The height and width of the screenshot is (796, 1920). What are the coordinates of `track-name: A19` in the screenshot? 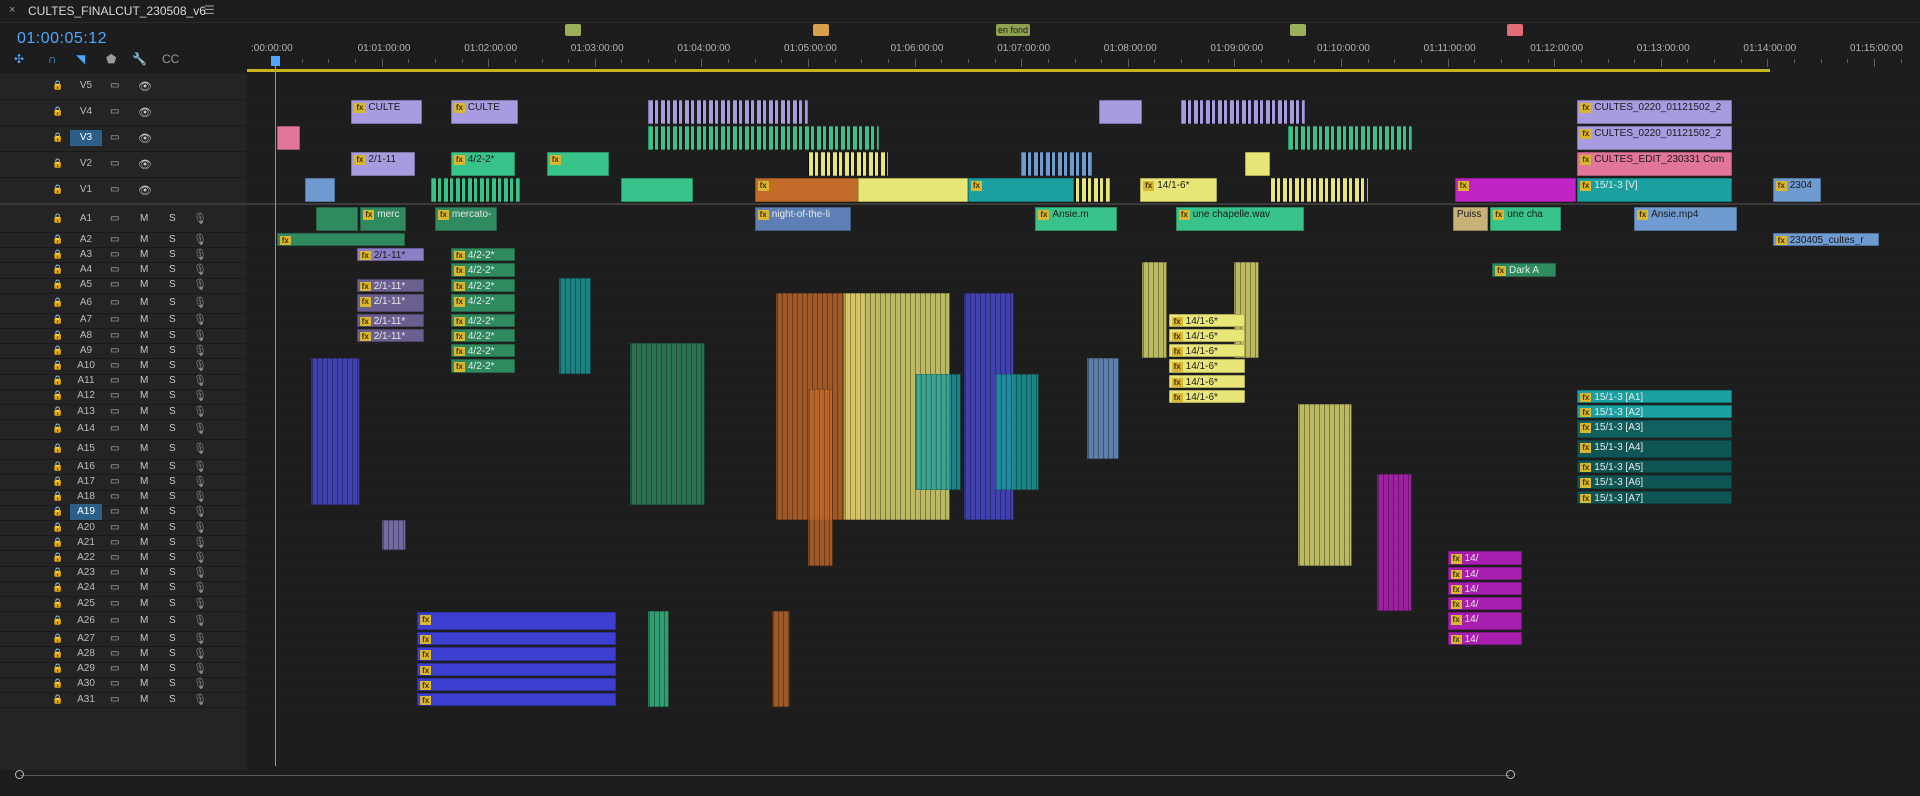 It's located at (86, 512).